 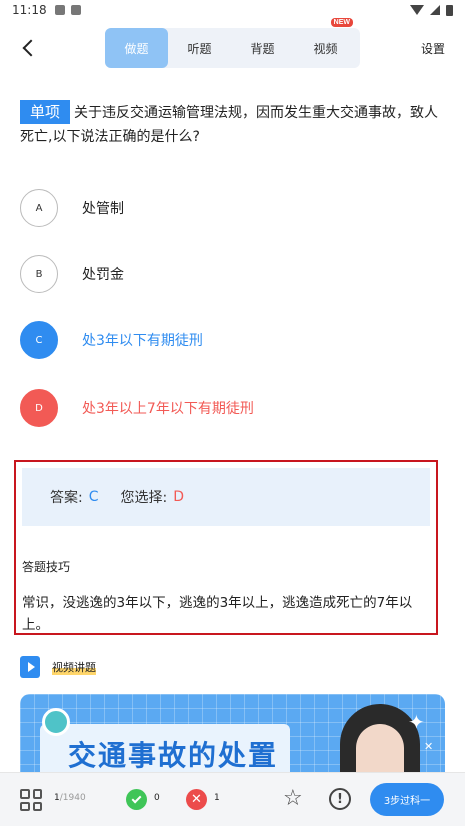 What do you see at coordinates (232, 274) in the screenshot?
I see `option-b: B 处罚金` at bounding box center [232, 274].